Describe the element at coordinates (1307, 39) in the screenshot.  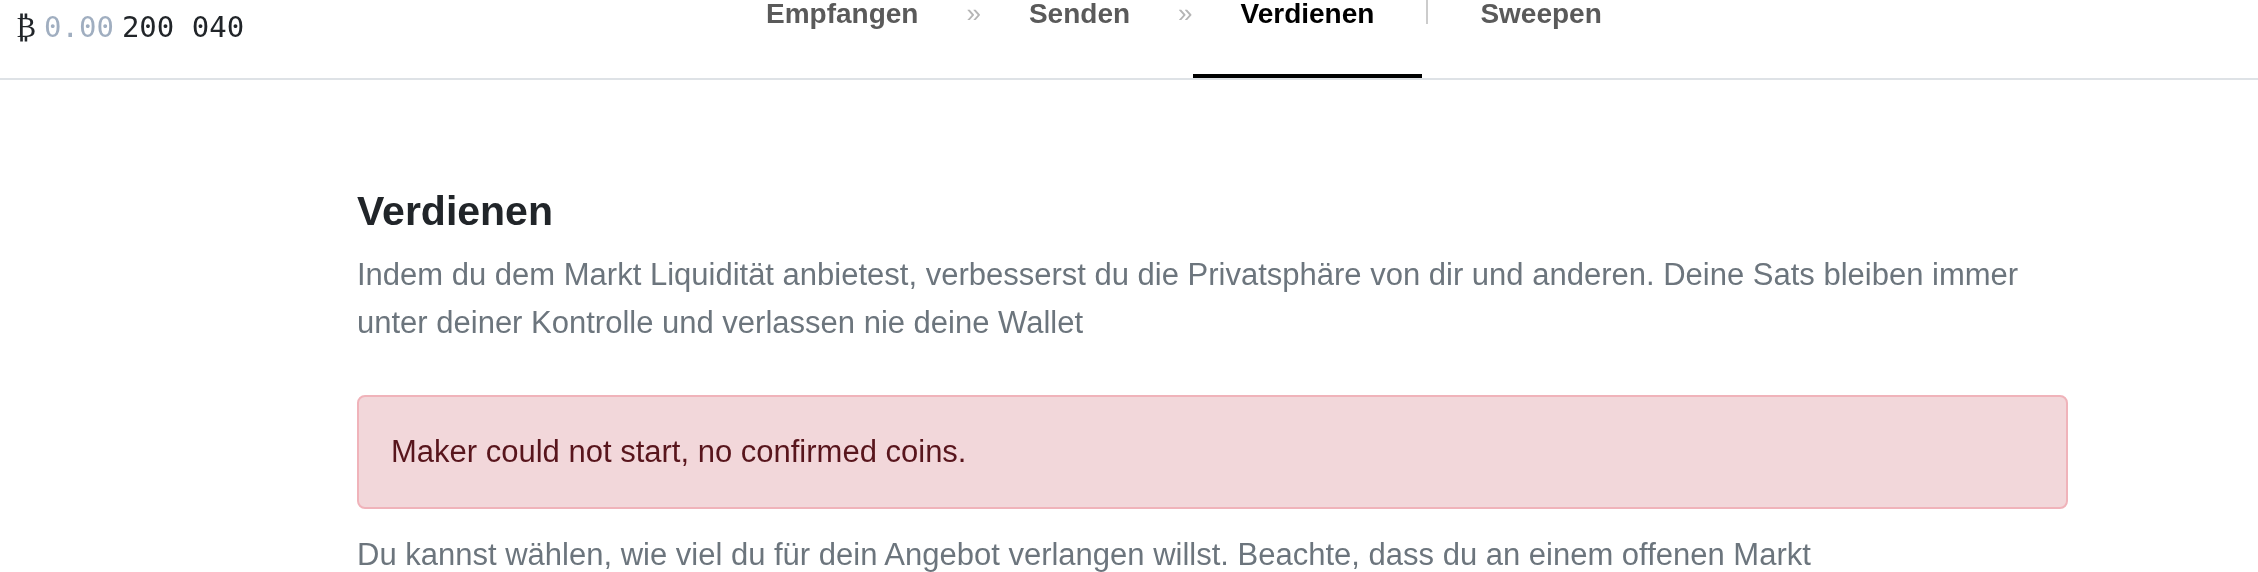
I see `nav-tab: Verdienen` at that location.